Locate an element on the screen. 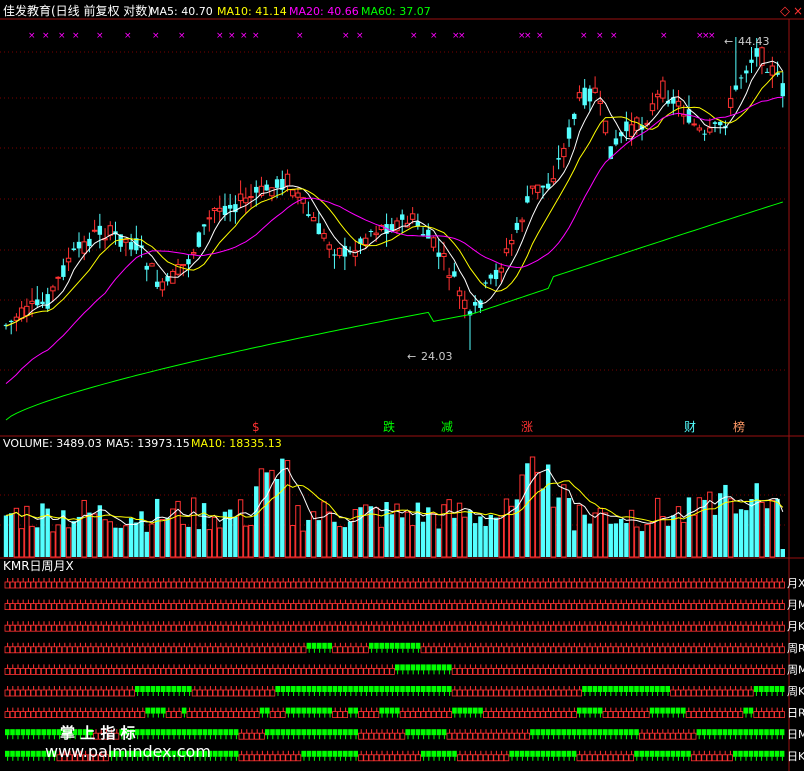  volume-bar-up is located at coordinates (298, 531).